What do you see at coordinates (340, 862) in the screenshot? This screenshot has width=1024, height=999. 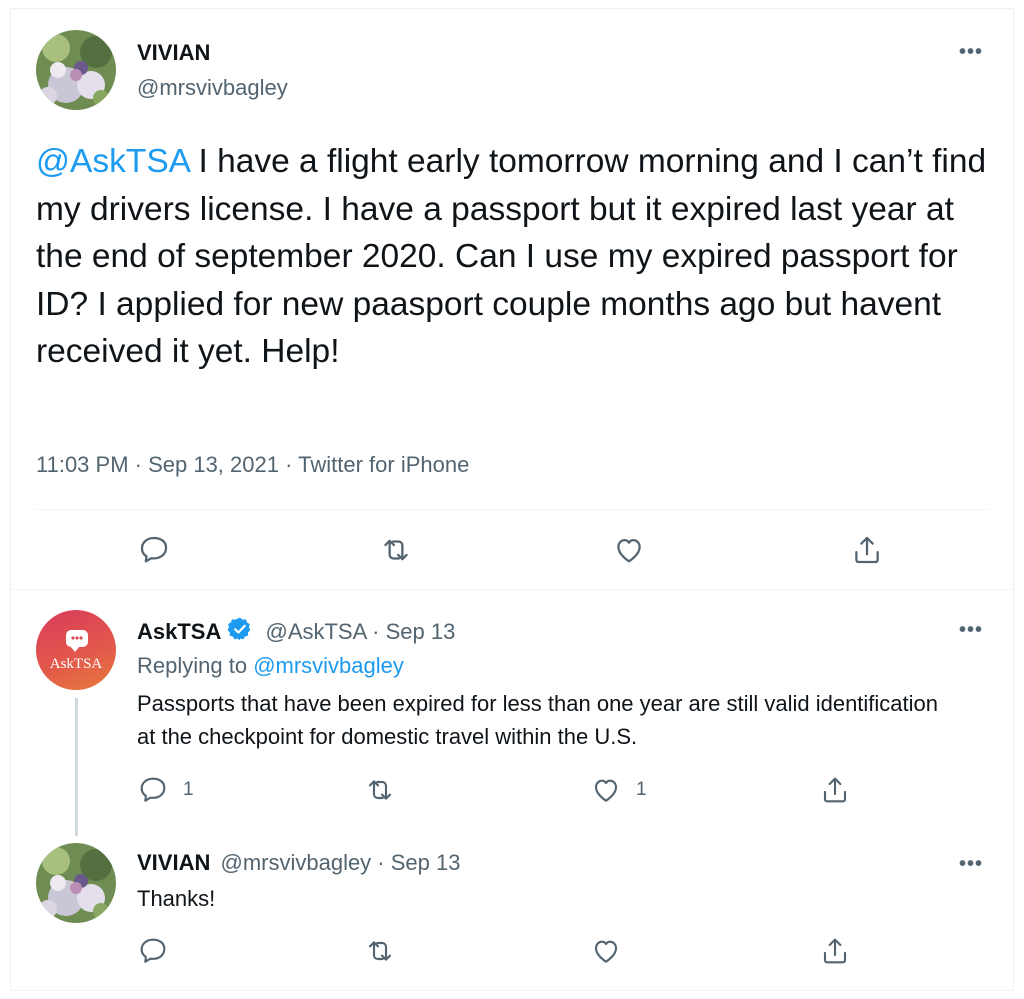 I see `author-handle: @mrsvivbagley · Sep 13` at bounding box center [340, 862].